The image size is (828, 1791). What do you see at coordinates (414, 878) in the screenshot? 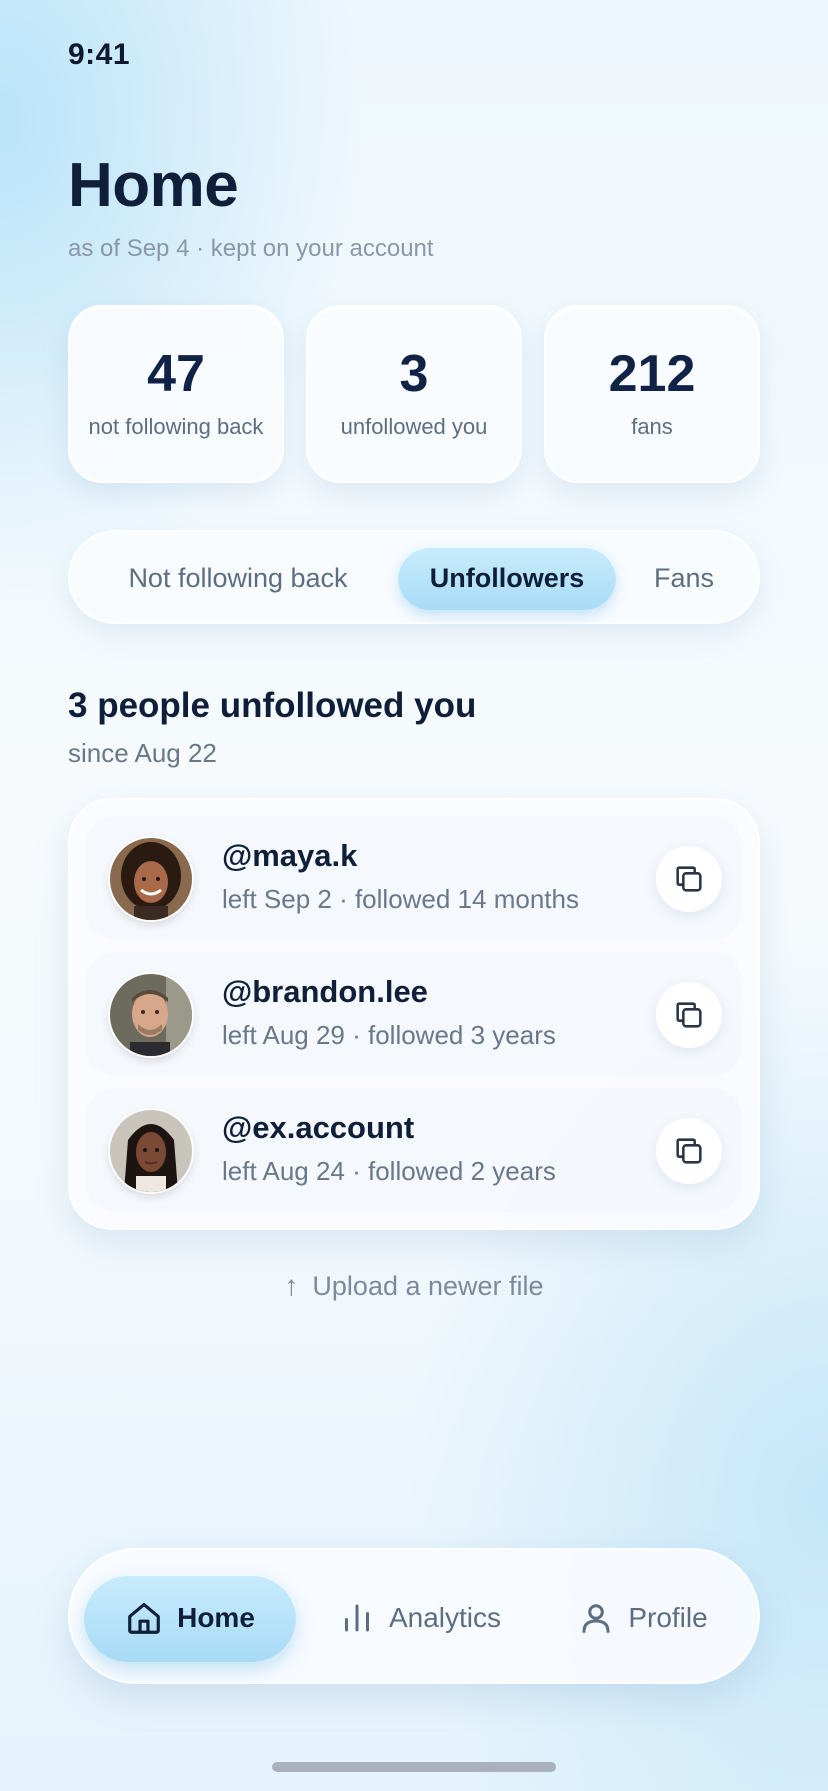
I see `list-item: @maya.k left Sep 2 · followed 14 months` at bounding box center [414, 878].